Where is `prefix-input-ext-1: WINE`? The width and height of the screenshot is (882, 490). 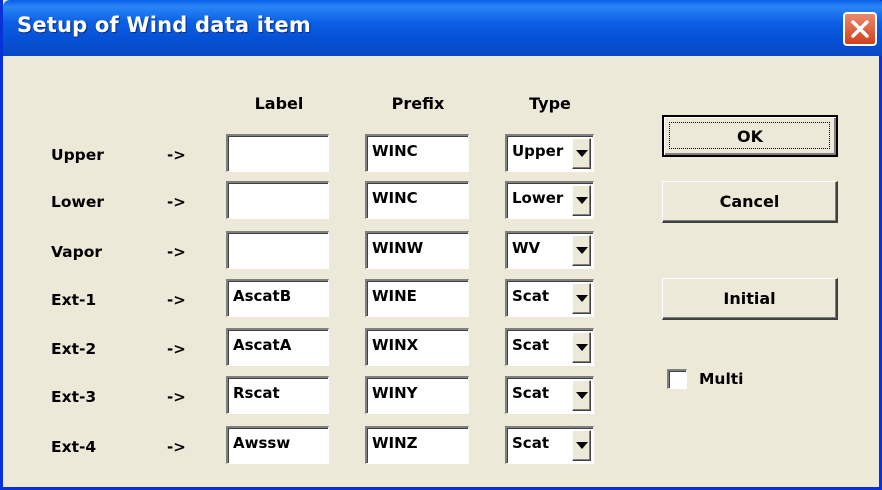 prefix-input-ext-1: WINE is located at coordinates (417, 298).